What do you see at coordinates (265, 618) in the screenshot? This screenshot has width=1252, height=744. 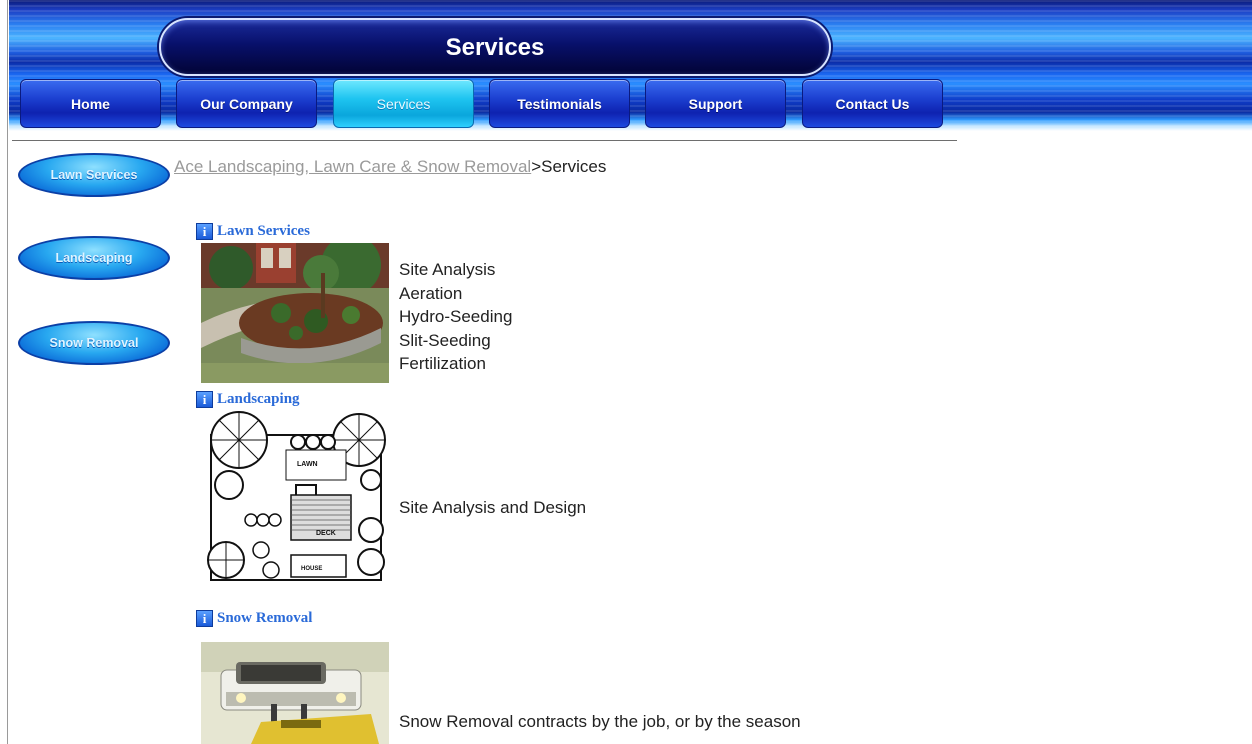 I see `section-heading-label: Snow Removal` at bounding box center [265, 618].